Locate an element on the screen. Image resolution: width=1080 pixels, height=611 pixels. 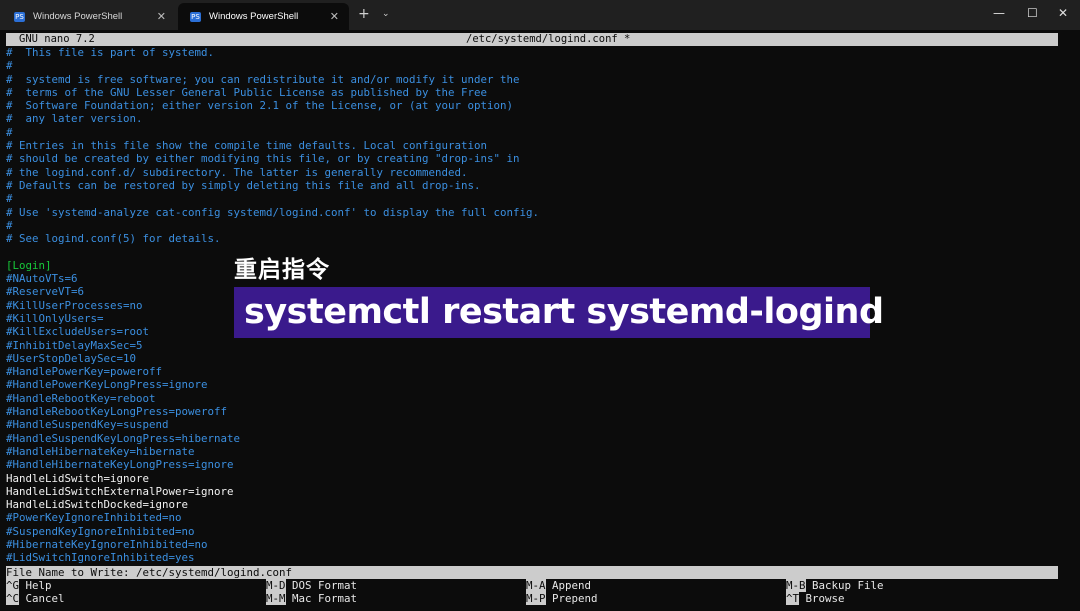
shortcut-prepend: M-P Prepend is located at coordinates (562, 598).